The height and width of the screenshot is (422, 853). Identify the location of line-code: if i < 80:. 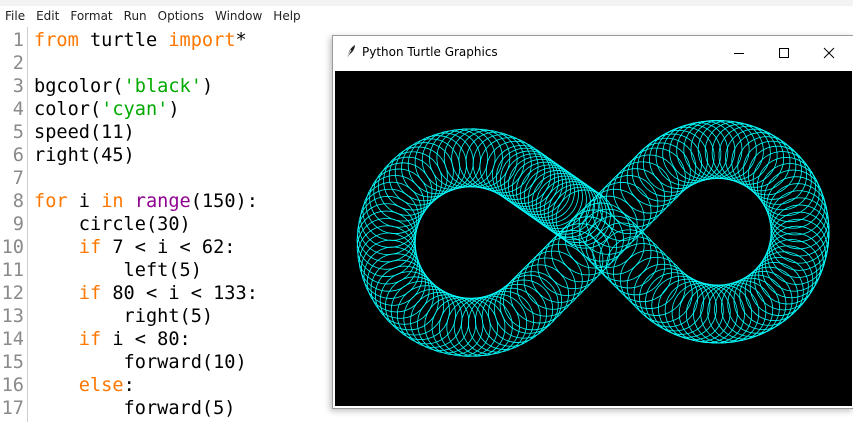
(112, 339).